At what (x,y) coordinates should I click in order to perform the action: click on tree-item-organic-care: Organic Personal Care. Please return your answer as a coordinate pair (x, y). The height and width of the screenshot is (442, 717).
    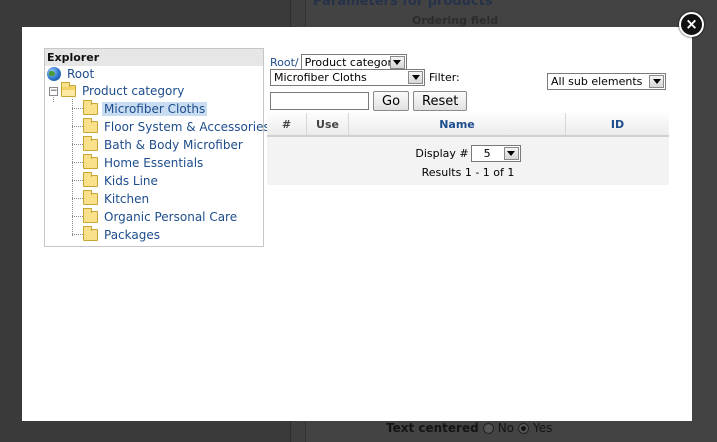
    Looking at the image, I should click on (161, 216).